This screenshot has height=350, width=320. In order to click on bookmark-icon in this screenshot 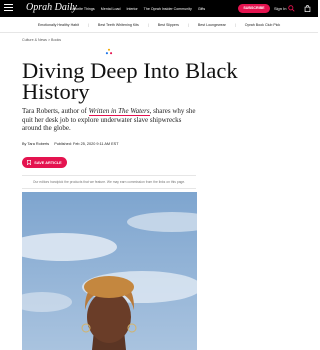, I will do `click(29, 162)`.